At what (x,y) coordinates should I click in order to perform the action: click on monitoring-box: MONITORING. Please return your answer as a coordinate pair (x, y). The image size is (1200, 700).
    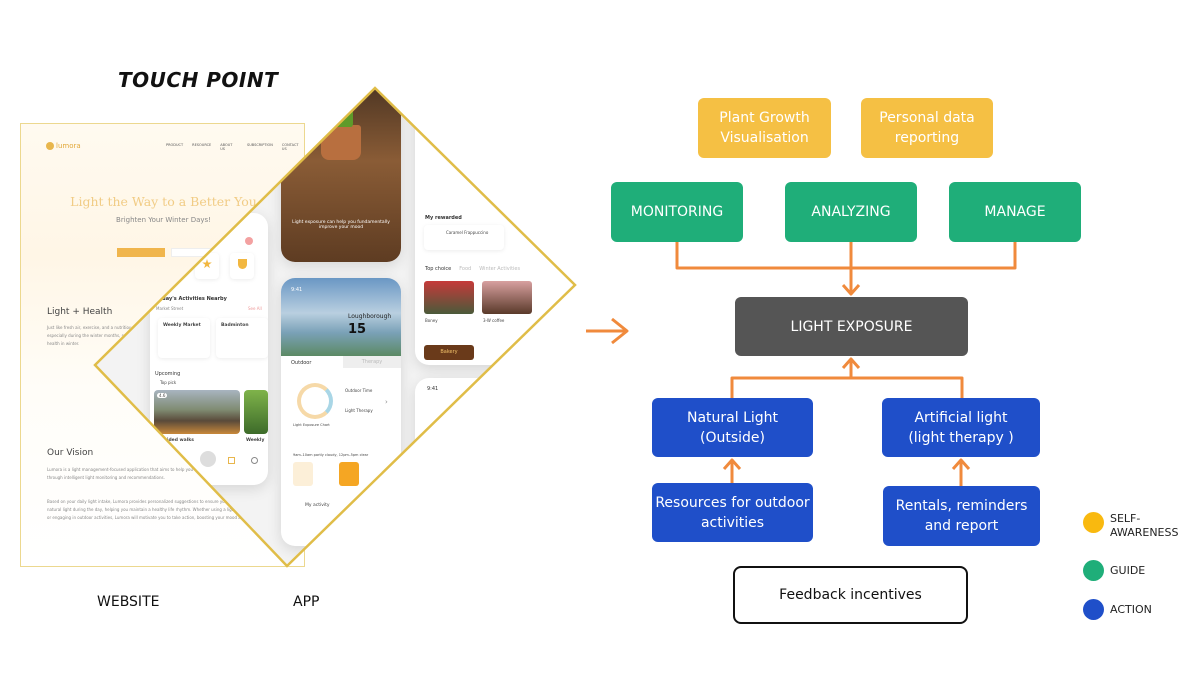
    Looking at the image, I should click on (677, 212).